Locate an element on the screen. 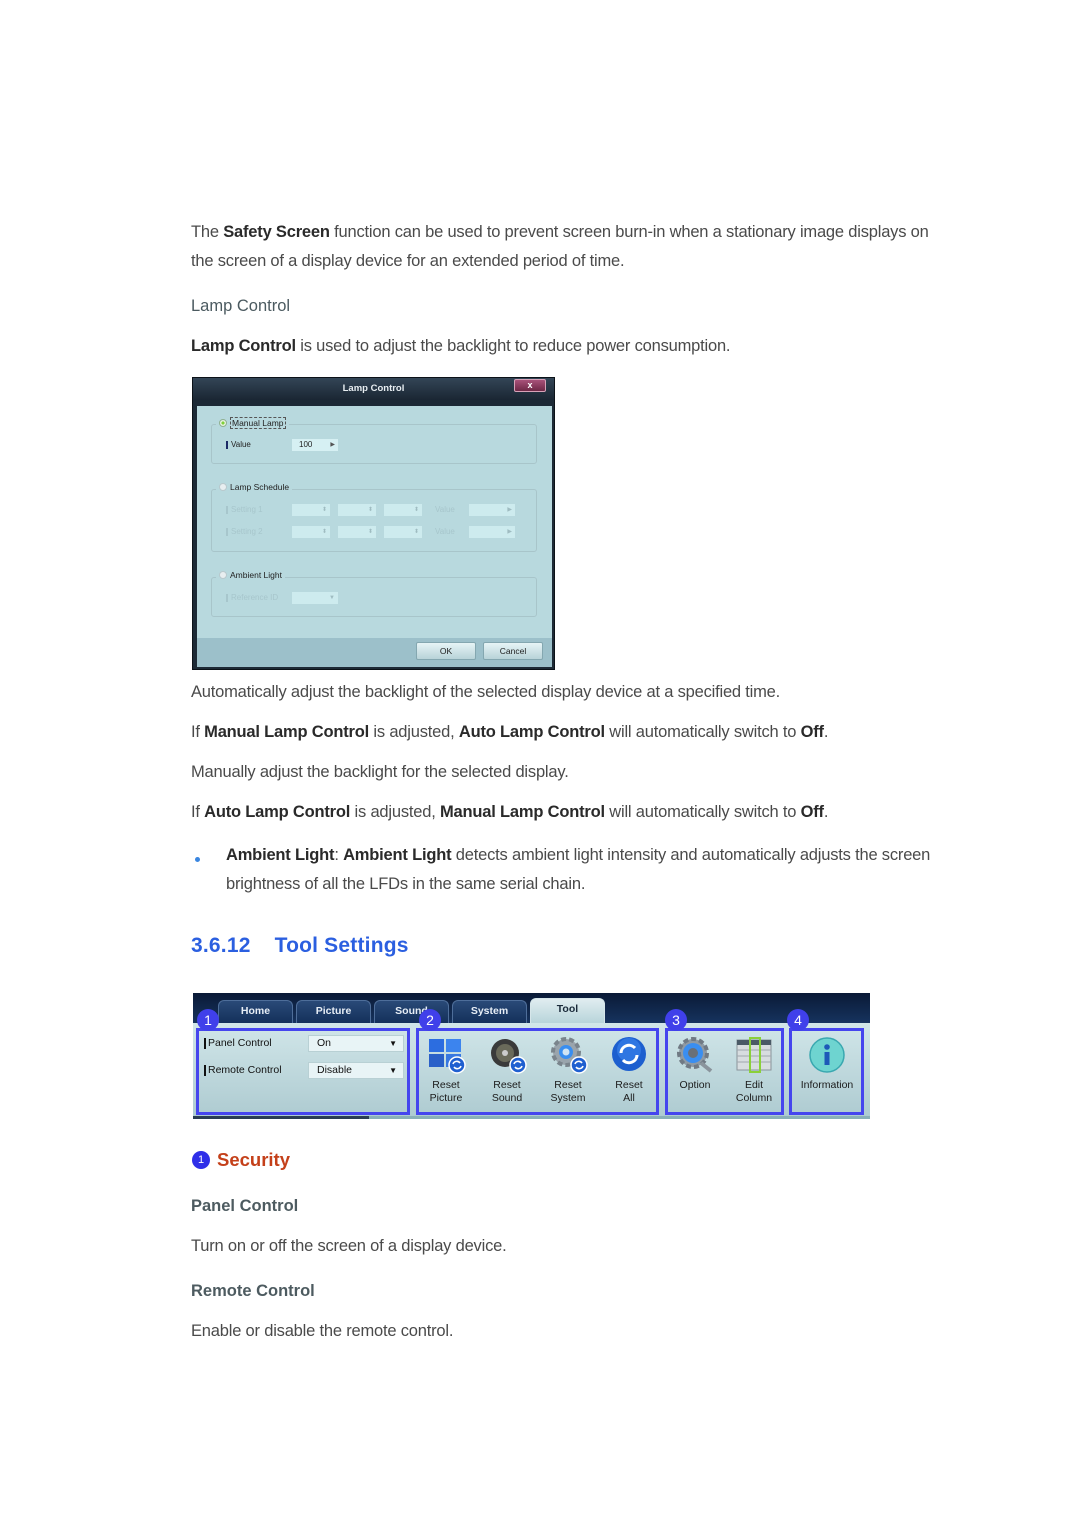  setting-1-label: Setting 1 is located at coordinates (244, 509).